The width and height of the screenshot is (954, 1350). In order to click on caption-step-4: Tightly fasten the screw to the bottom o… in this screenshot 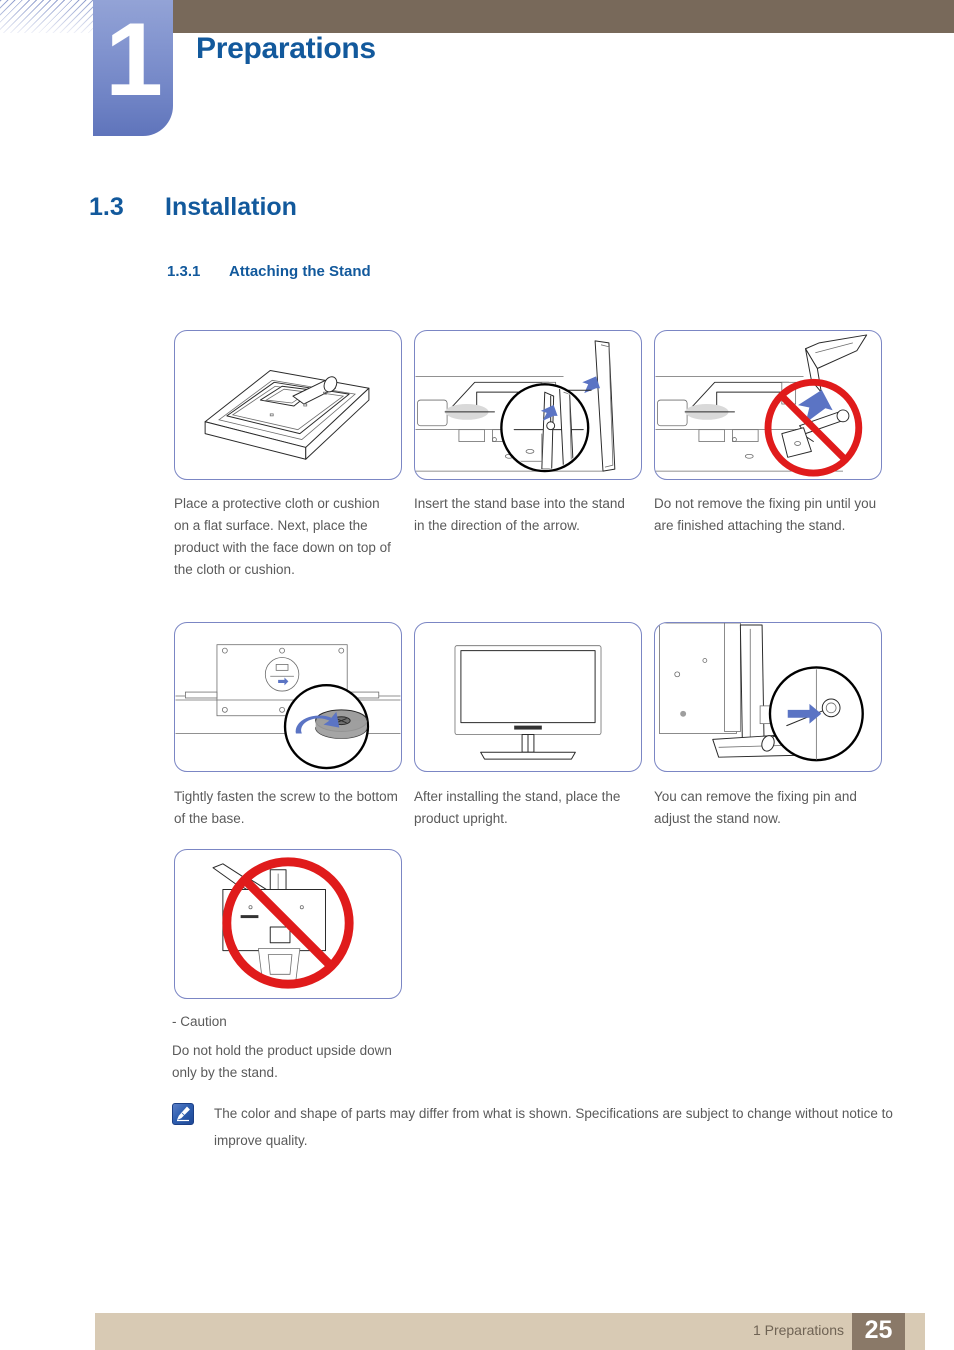, I will do `click(286, 807)`.